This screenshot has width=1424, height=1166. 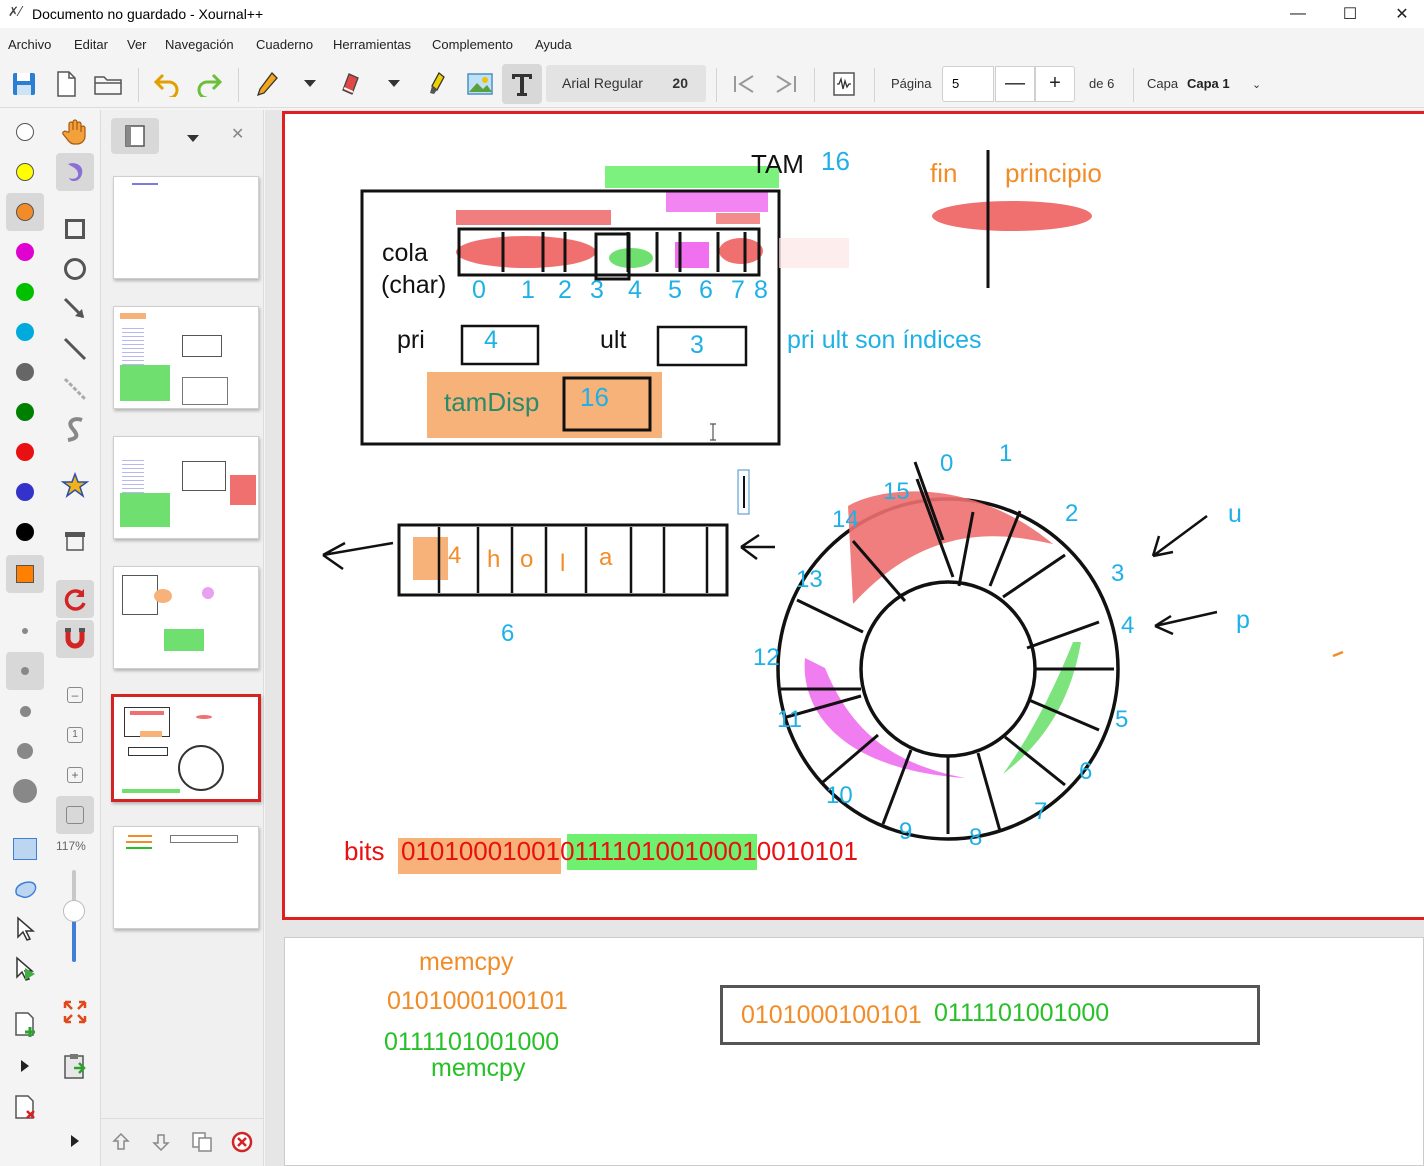 I want to click on zoom-100-icon: 1, so click(x=75, y=735).